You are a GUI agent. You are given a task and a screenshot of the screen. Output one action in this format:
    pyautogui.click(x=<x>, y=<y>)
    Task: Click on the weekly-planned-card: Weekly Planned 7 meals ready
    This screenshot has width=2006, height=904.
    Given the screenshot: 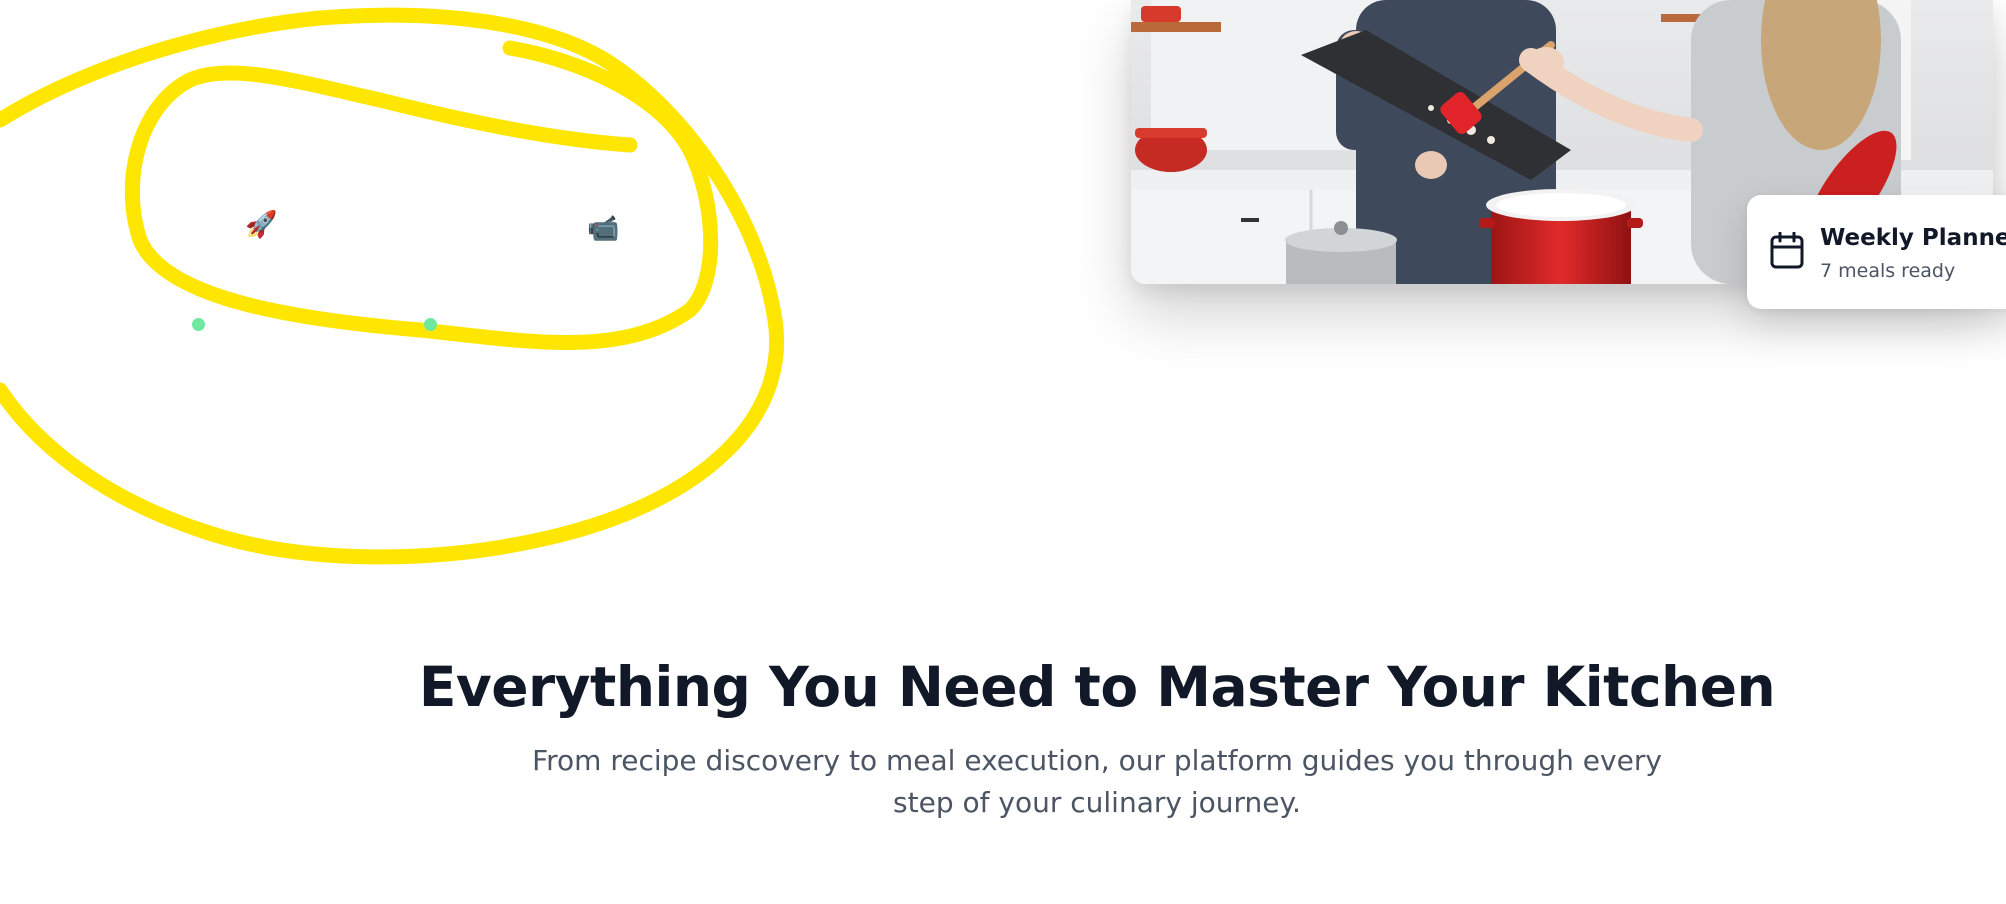 What is the action you would take?
    pyautogui.click(x=1876, y=252)
    